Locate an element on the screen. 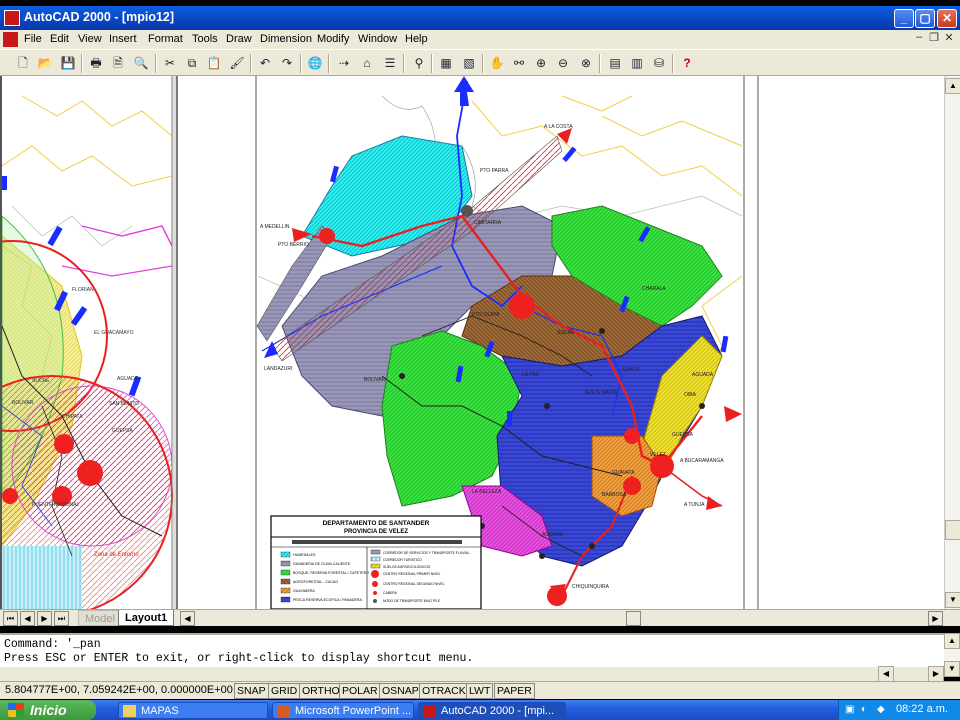 This screenshot has width=960, height=720. tab-layout1: Layout1 is located at coordinates (146, 618).